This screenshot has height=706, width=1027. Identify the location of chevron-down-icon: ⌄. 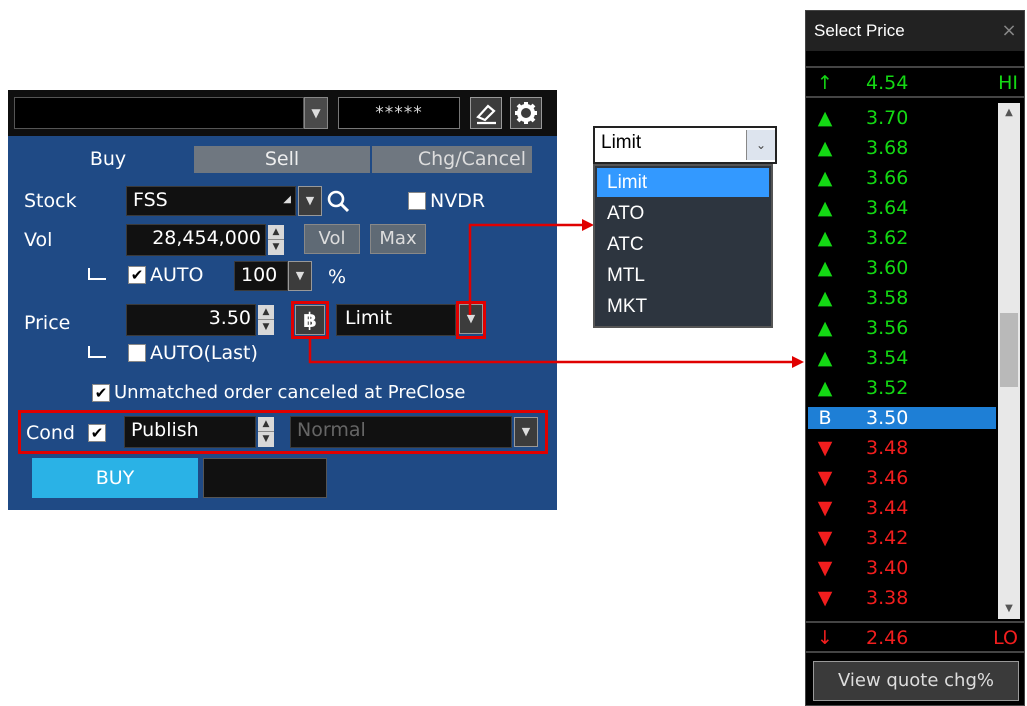
(761, 145).